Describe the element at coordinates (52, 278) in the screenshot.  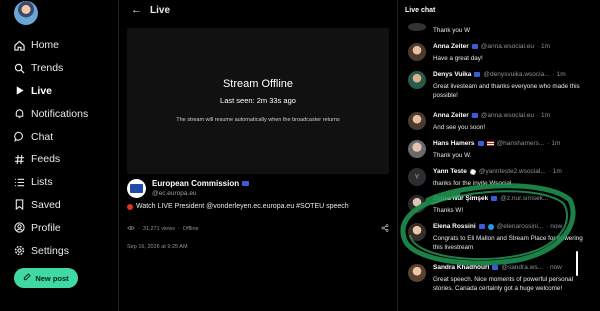
I see `new-post-label: New post` at that location.